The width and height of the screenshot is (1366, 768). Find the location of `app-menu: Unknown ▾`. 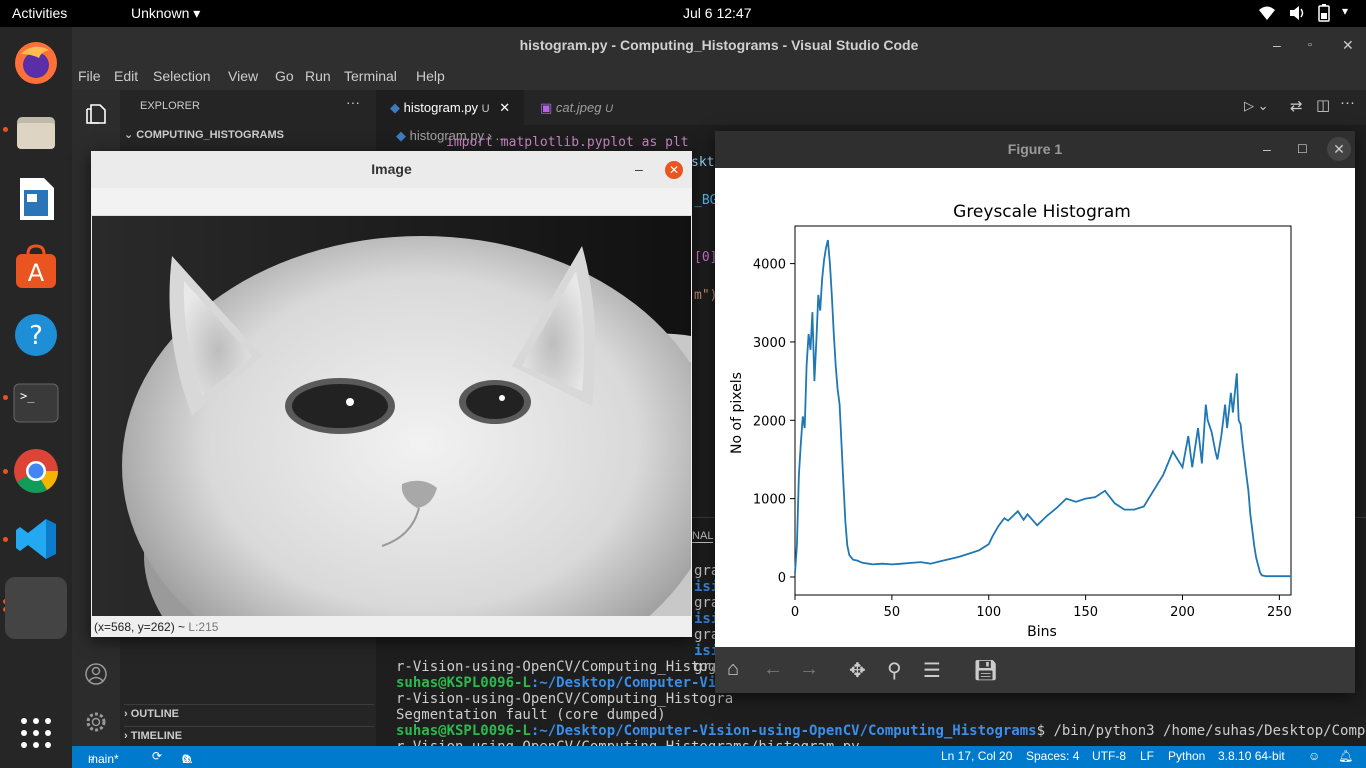

app-menu: Unknown ▾ is located at coordinates (165, 13).